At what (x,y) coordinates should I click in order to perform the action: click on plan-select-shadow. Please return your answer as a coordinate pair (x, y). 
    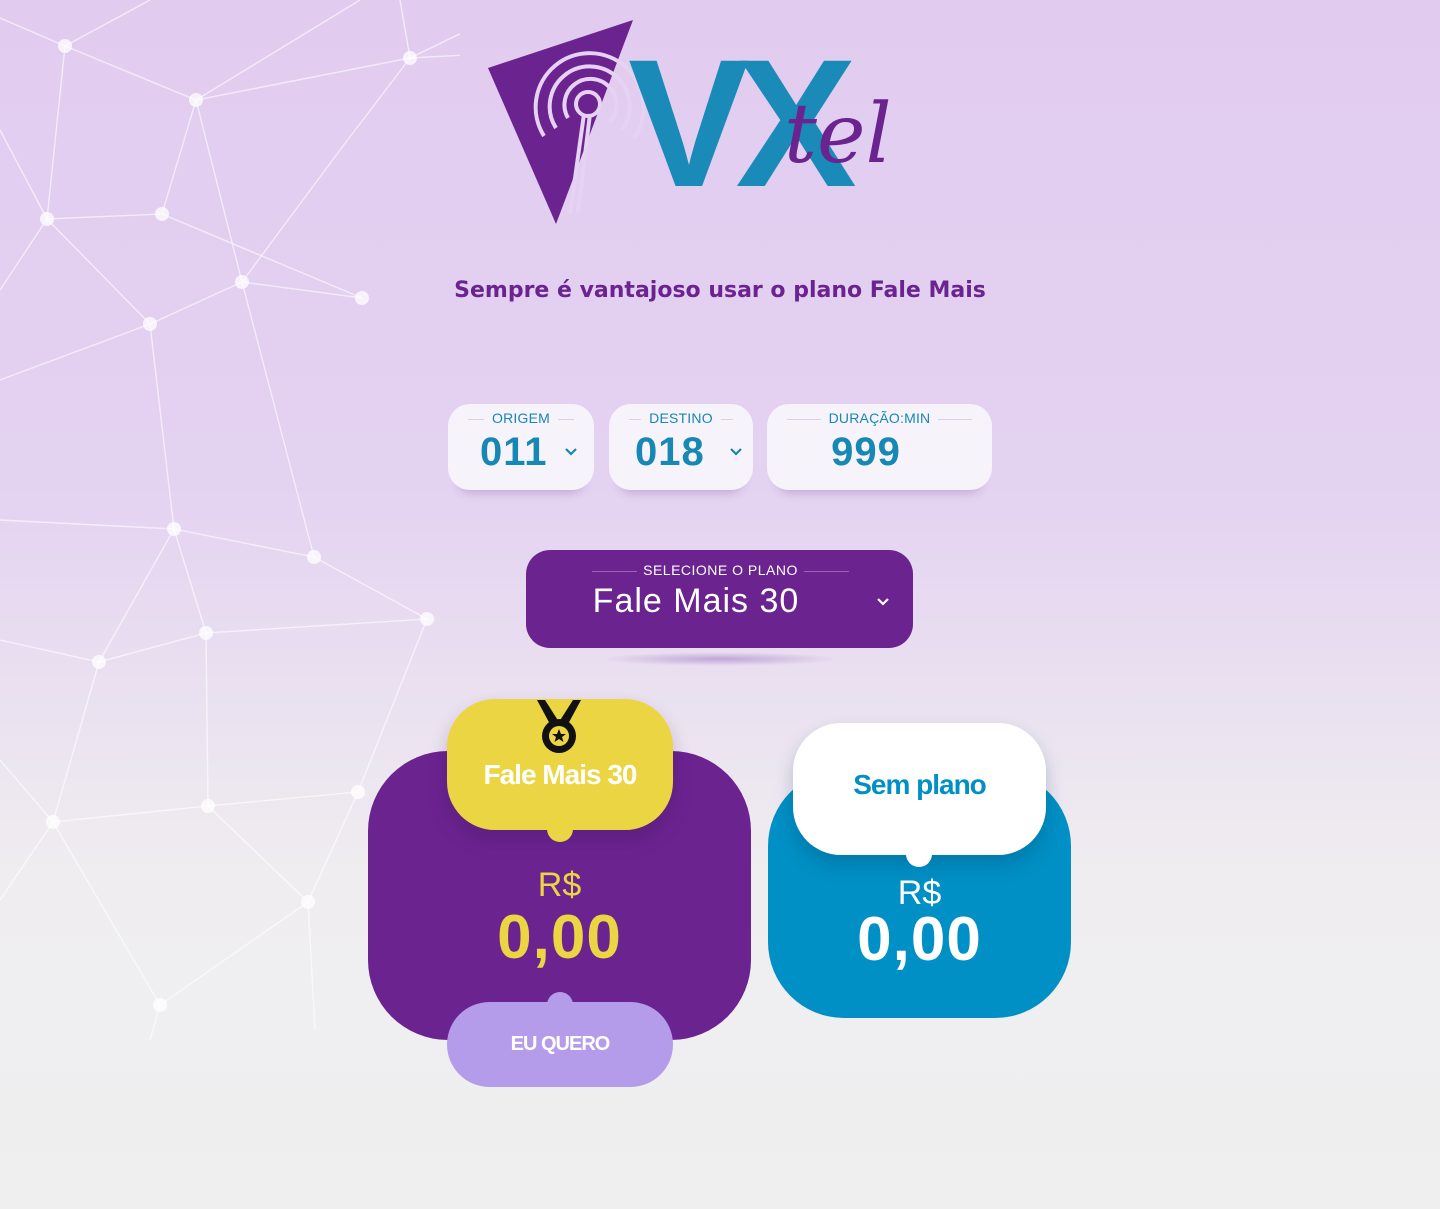
    Looking at the image, I should click on (720, 659).